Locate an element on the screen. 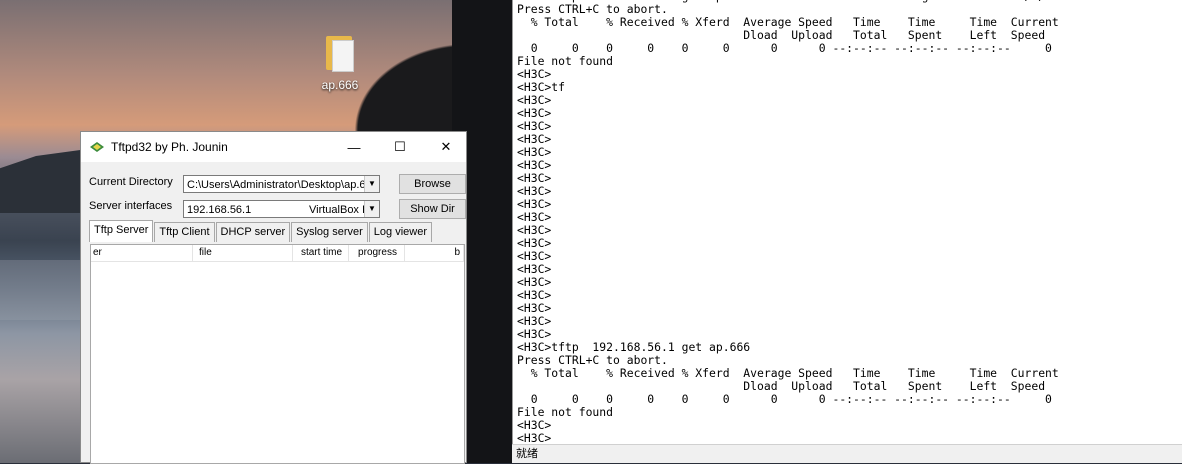  tab-dhcp-server: DHCP server is located at coordinates (253, 232).